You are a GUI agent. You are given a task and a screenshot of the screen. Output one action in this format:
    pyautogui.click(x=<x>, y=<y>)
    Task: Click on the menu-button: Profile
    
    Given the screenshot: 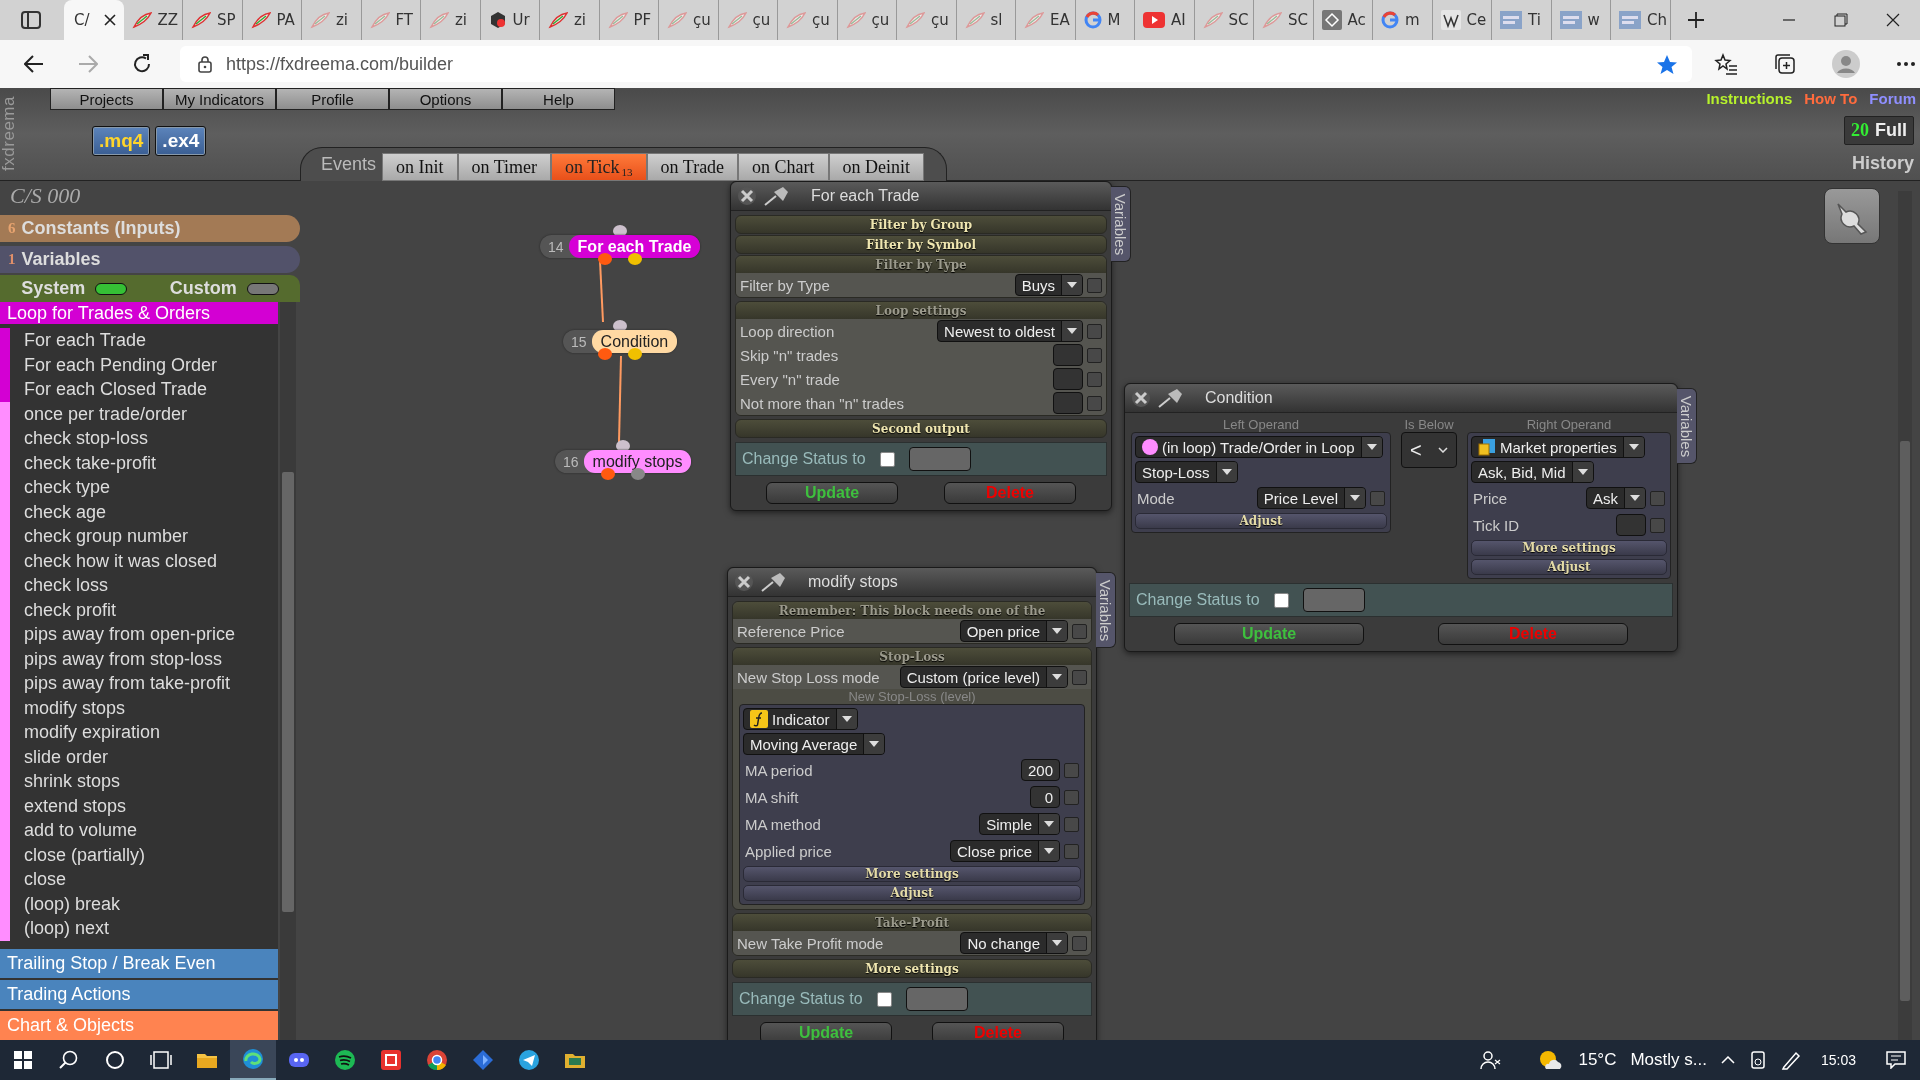 What is the action you would take?
    pyautogui.click(x=332, y=99)
    